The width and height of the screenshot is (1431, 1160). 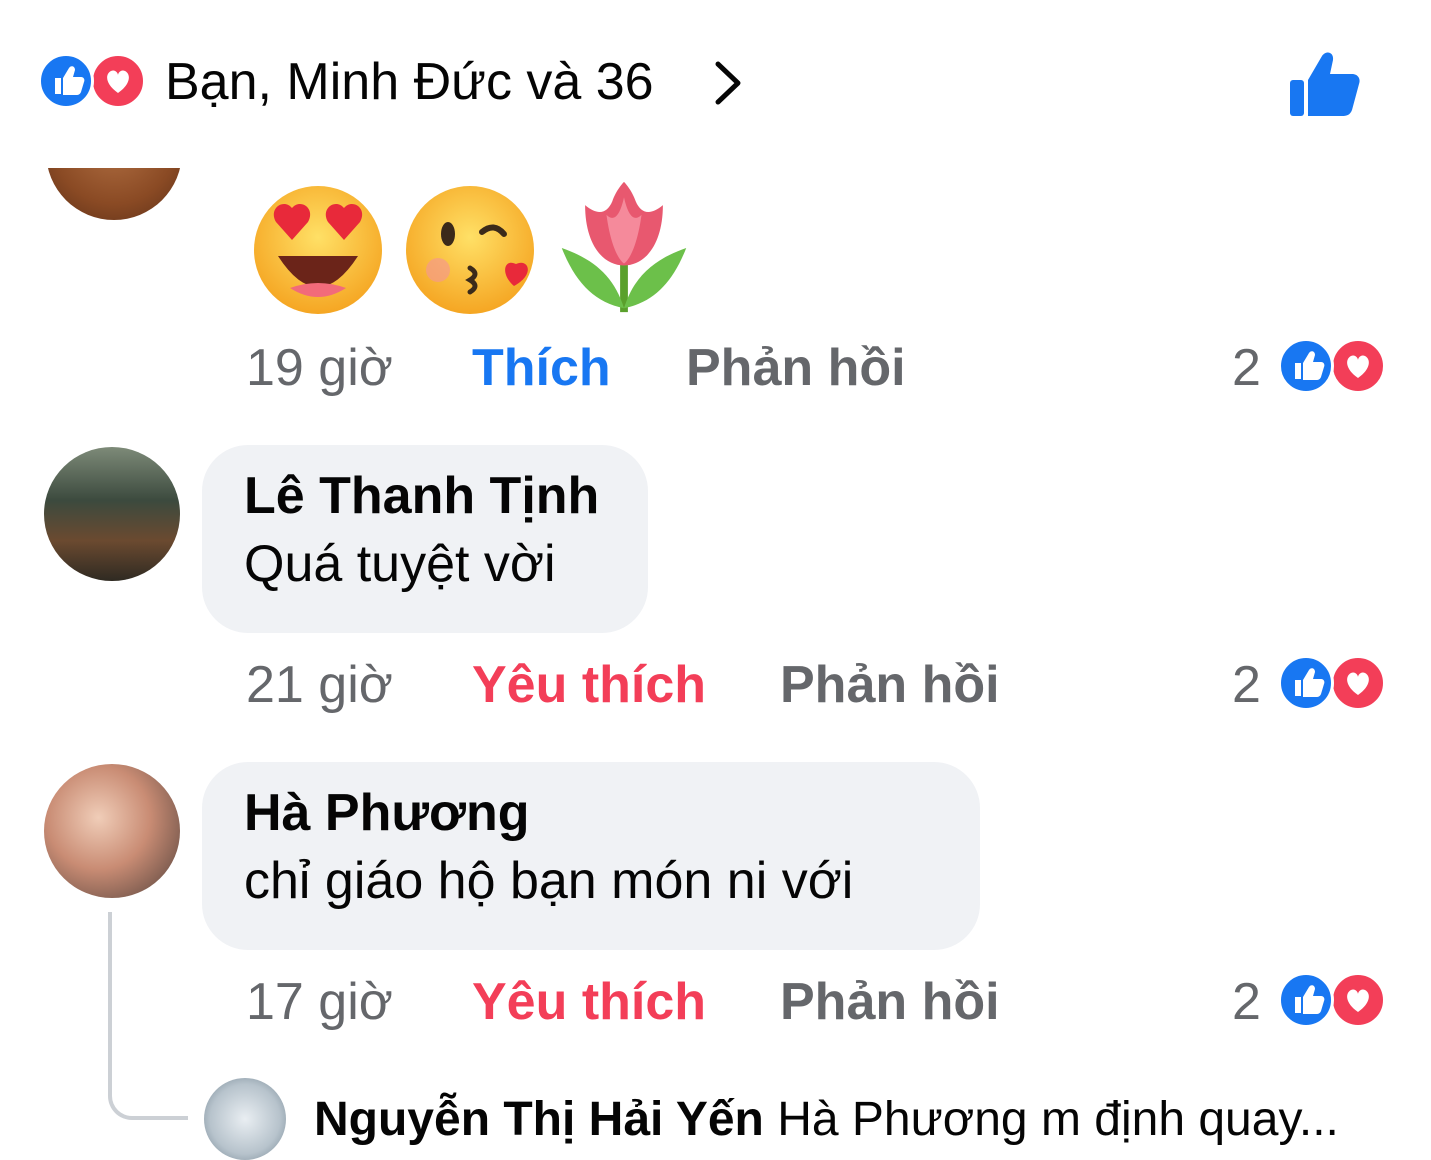 I want to click on comment-author: Lê Thanh Tịnh, so click(x=425, y=497).